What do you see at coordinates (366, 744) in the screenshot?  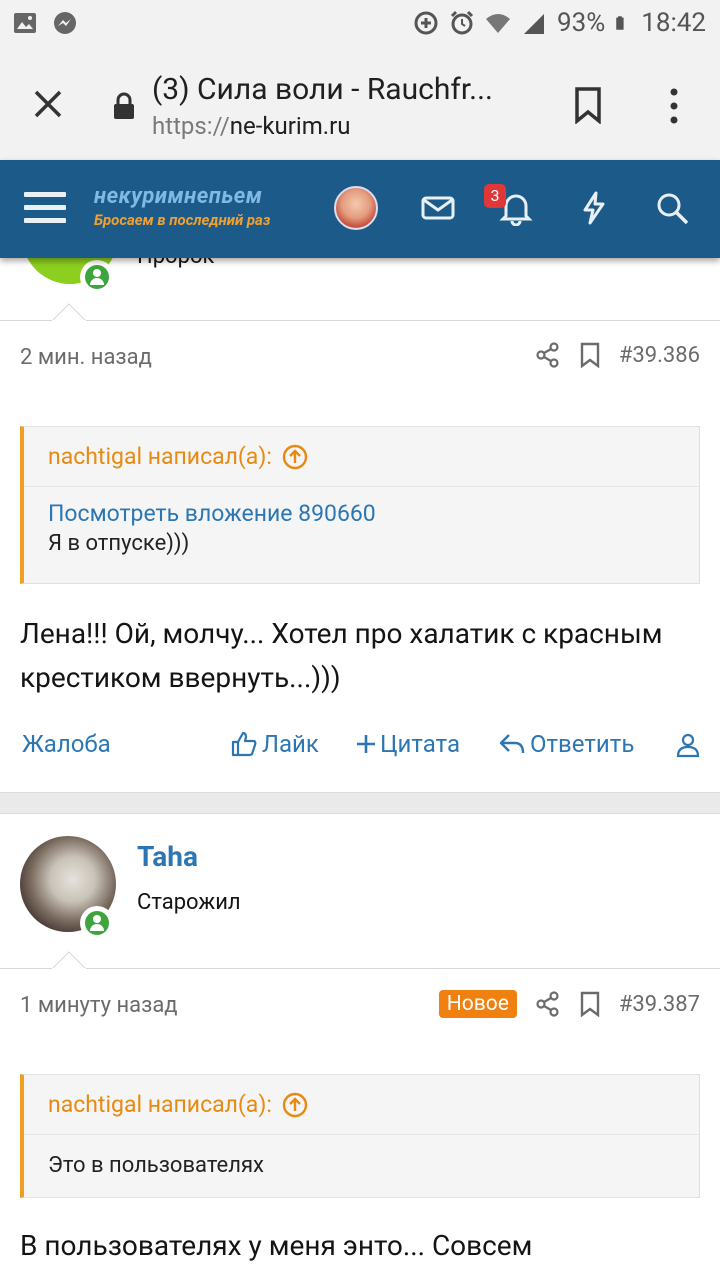 I see `plus-icon` at bounding box center [366, 744].